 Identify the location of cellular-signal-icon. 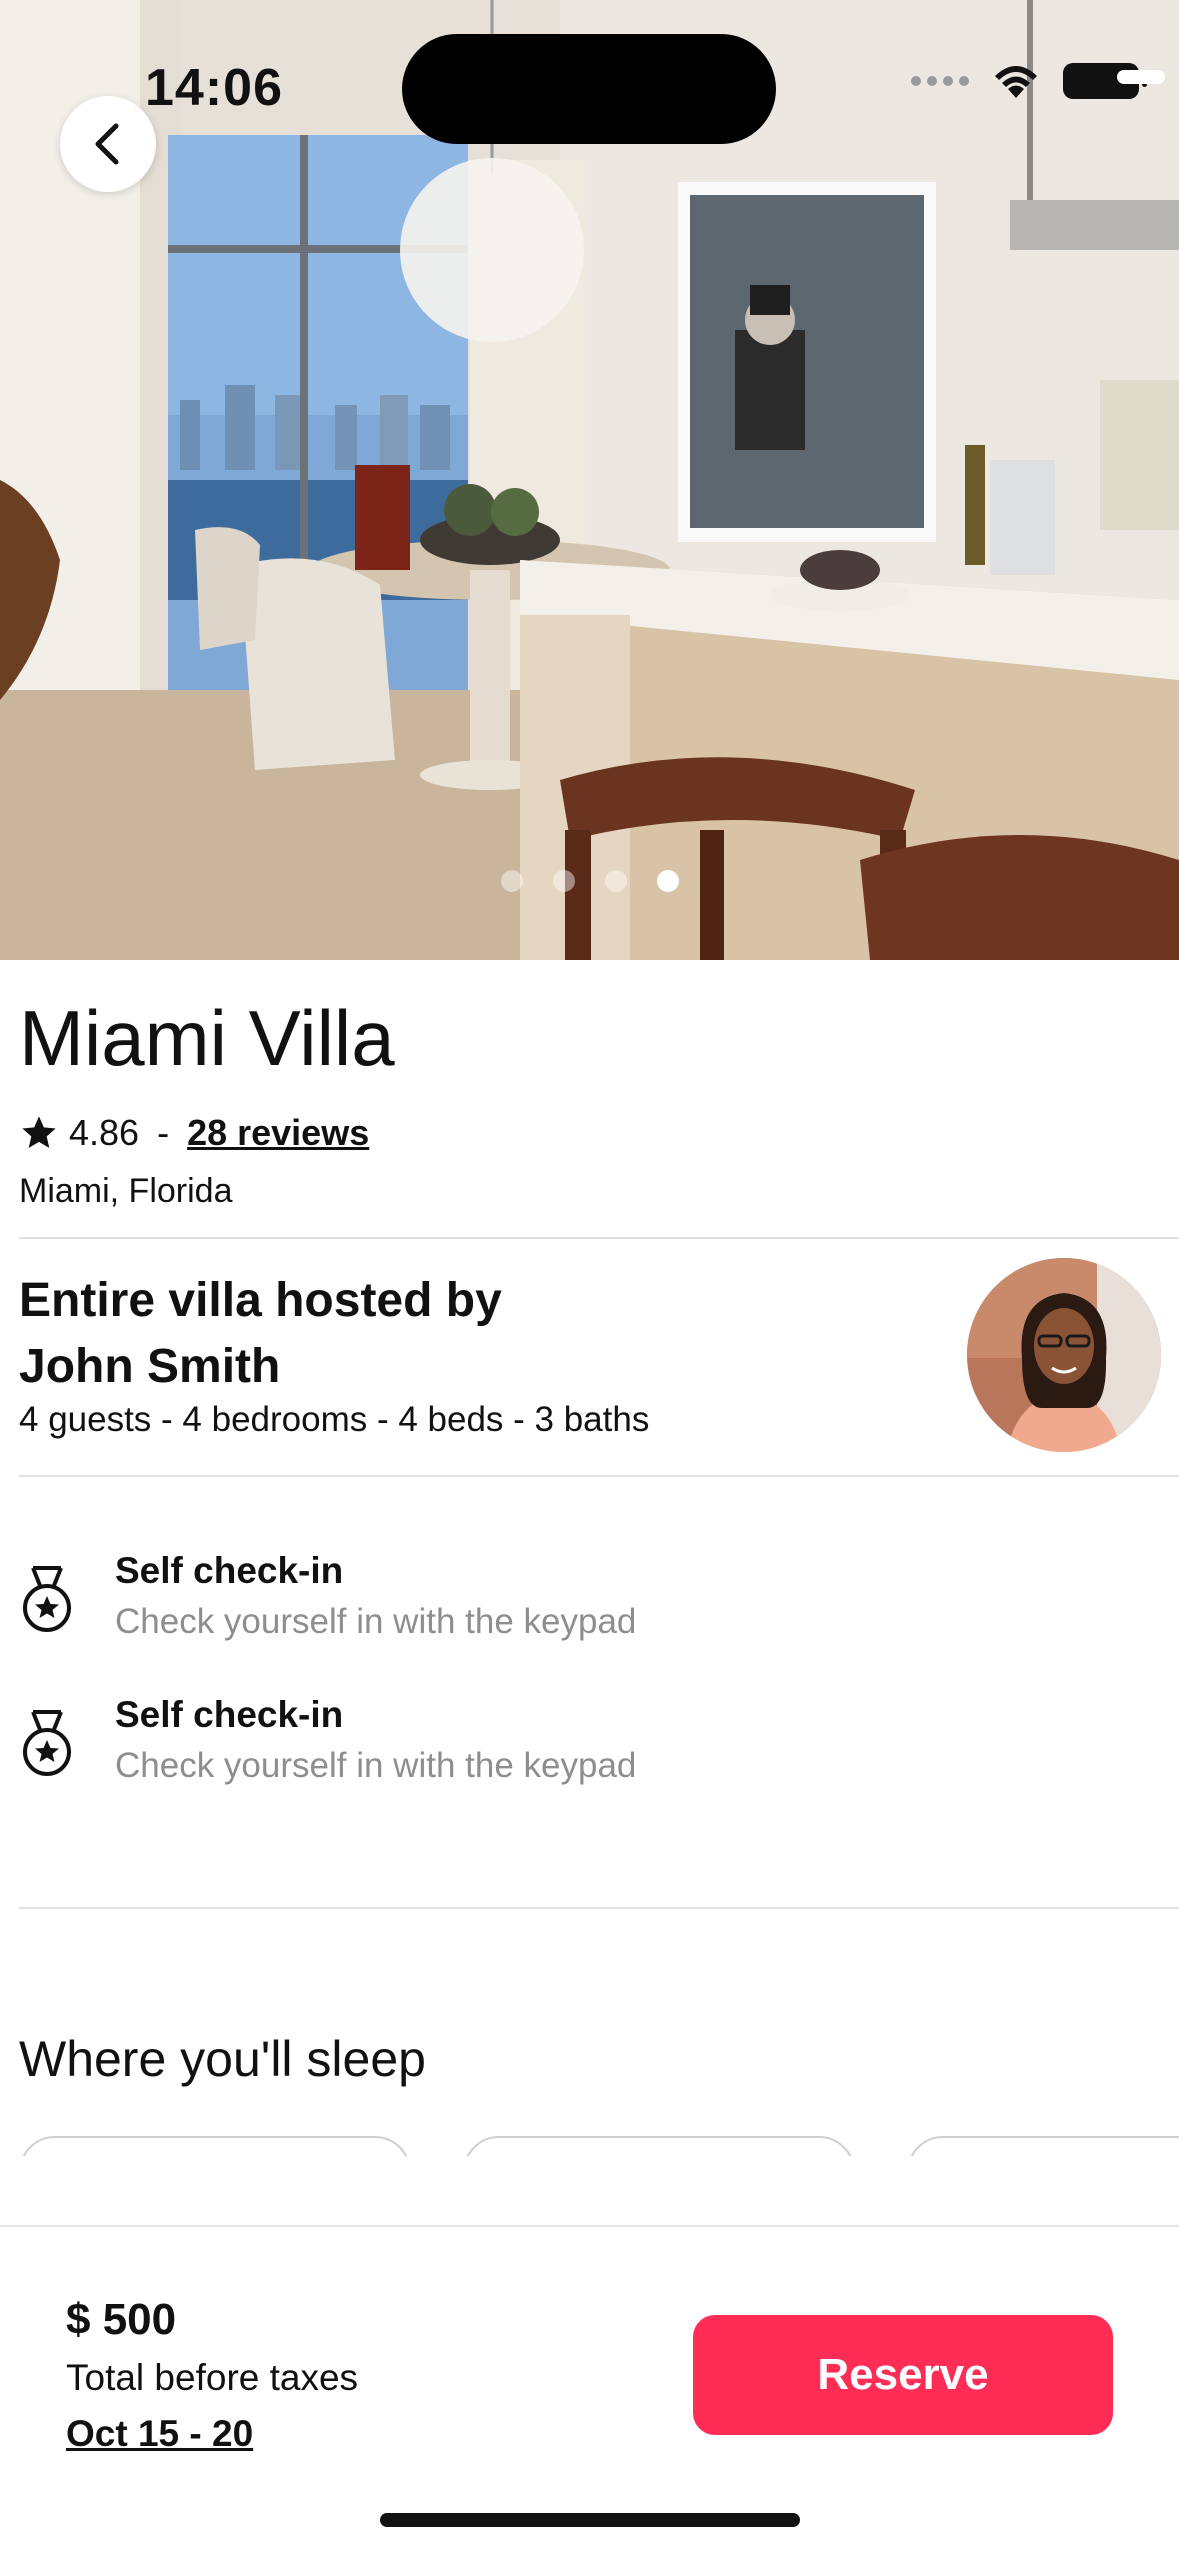
(940, 81).